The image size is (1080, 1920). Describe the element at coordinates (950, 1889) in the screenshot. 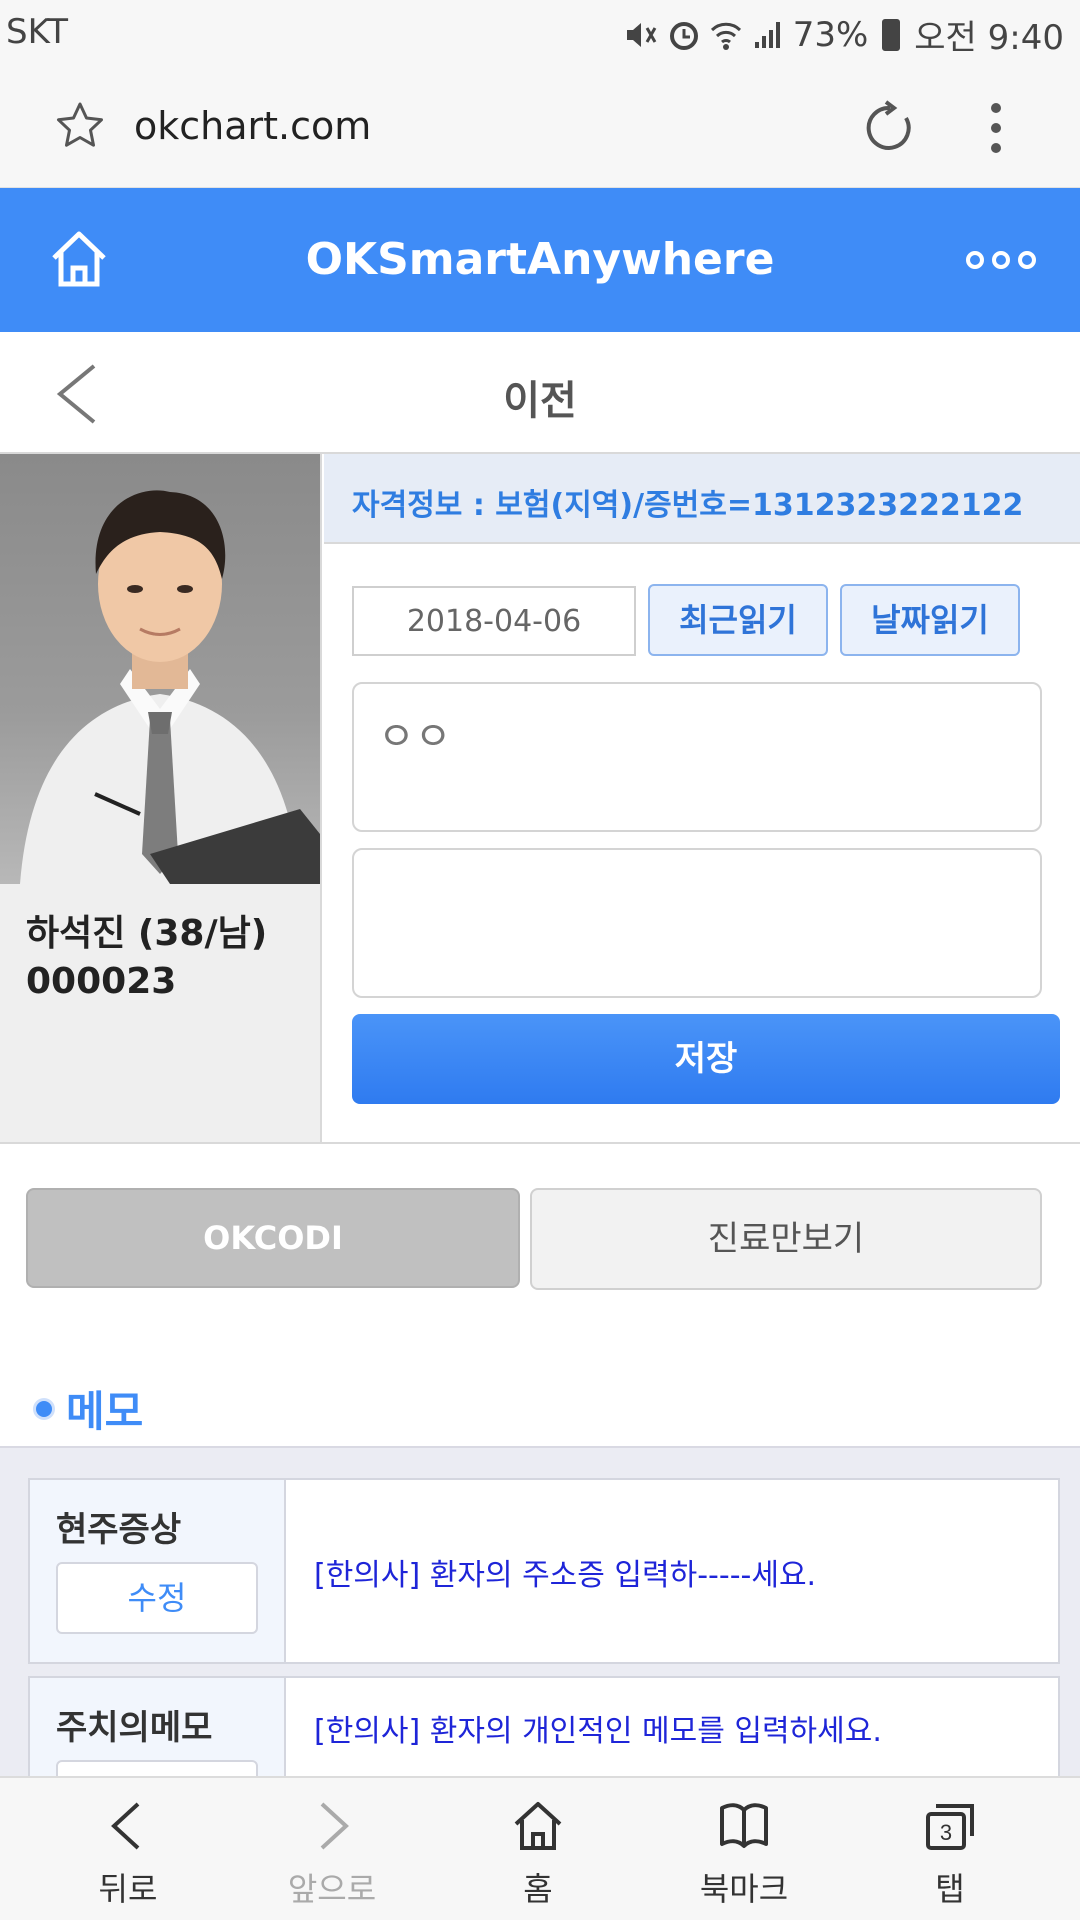

I see `nav-tabs-label: 탭` at that location.